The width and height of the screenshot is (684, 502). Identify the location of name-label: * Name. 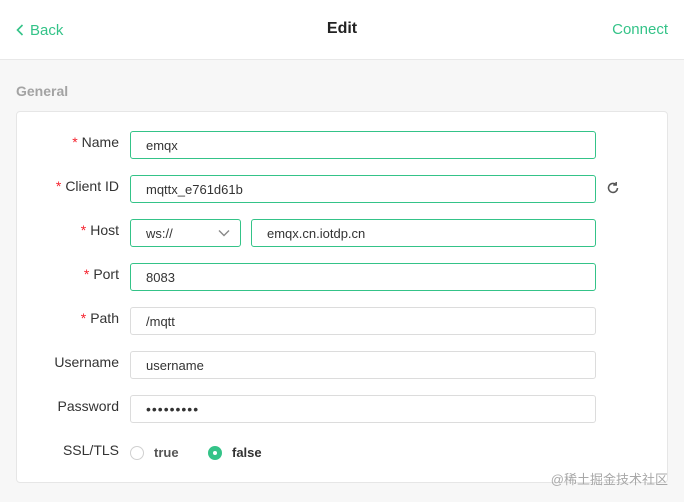
(68, 142).